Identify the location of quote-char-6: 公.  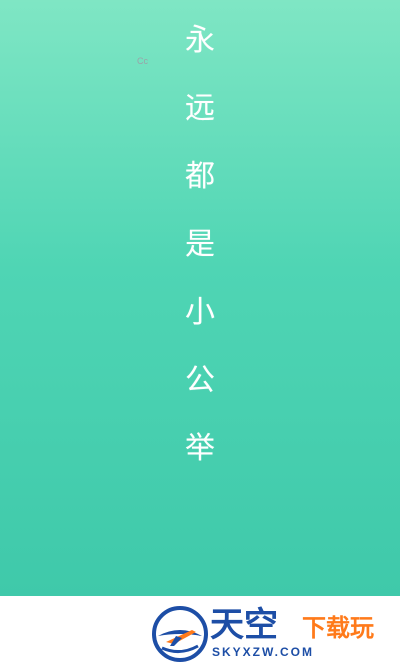
(200, 380).